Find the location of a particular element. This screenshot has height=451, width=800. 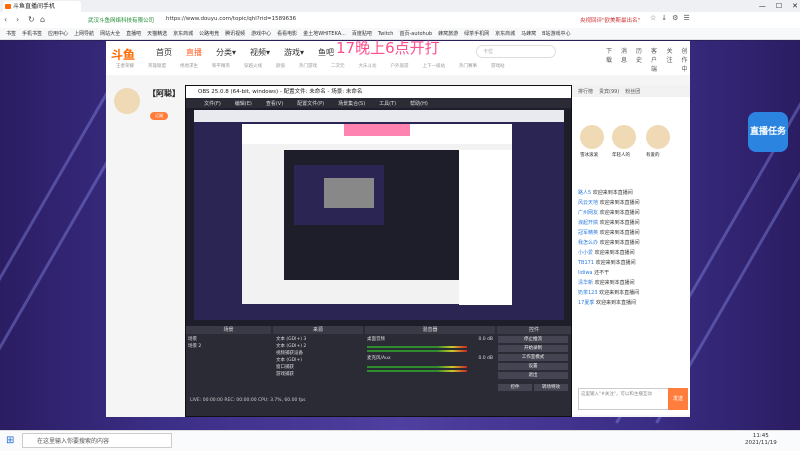

bookmark-item: B站游戏中心 is located at coordinates (556, 33).